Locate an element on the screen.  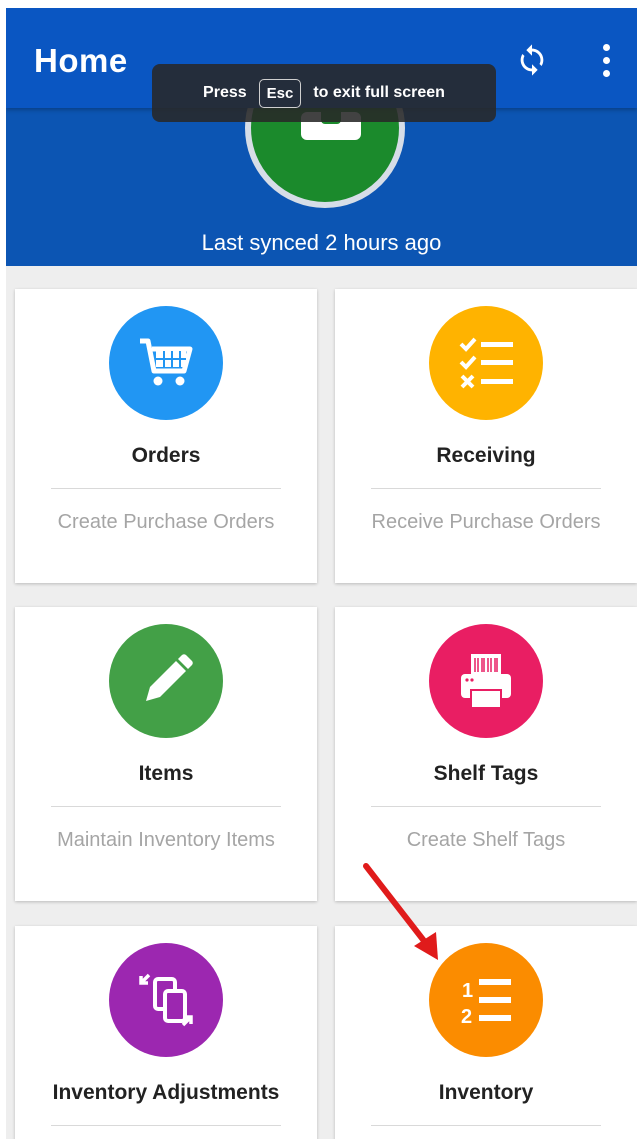
receiving-icon-circle is located at coordinates (486, 363).